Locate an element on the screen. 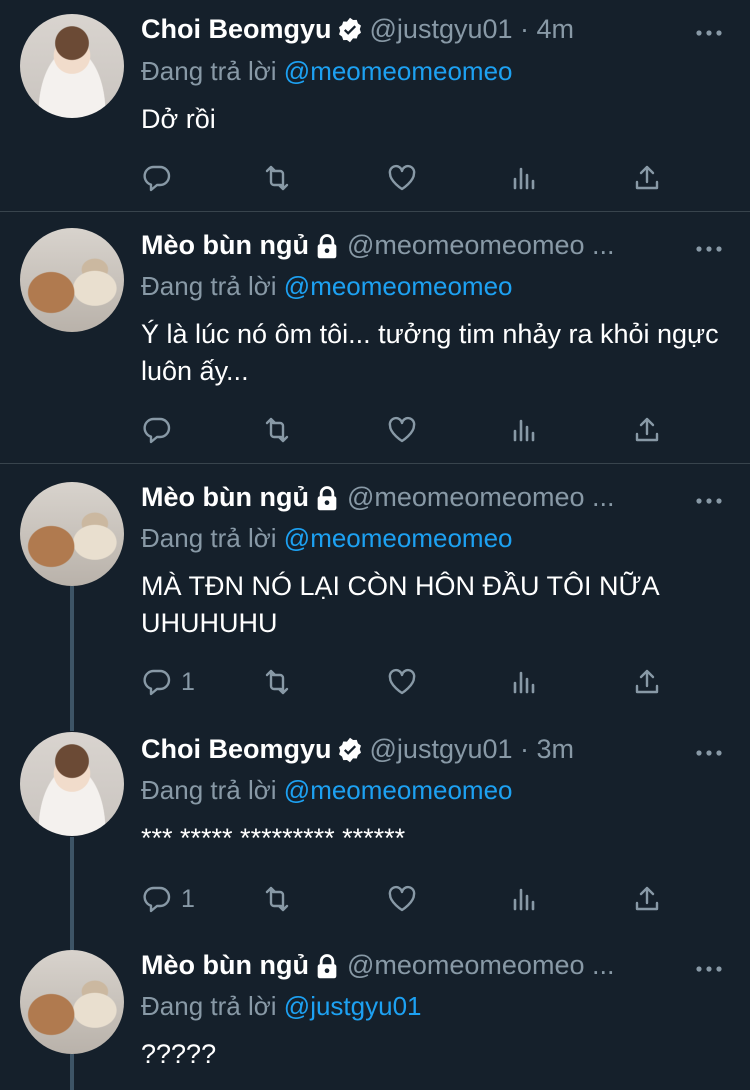 Image resolution: width=750 pixels, height=1090 pixels. tweet-header: Choi Beomgyu @justgyu01 · 4m is located at coordinates (431, 34).